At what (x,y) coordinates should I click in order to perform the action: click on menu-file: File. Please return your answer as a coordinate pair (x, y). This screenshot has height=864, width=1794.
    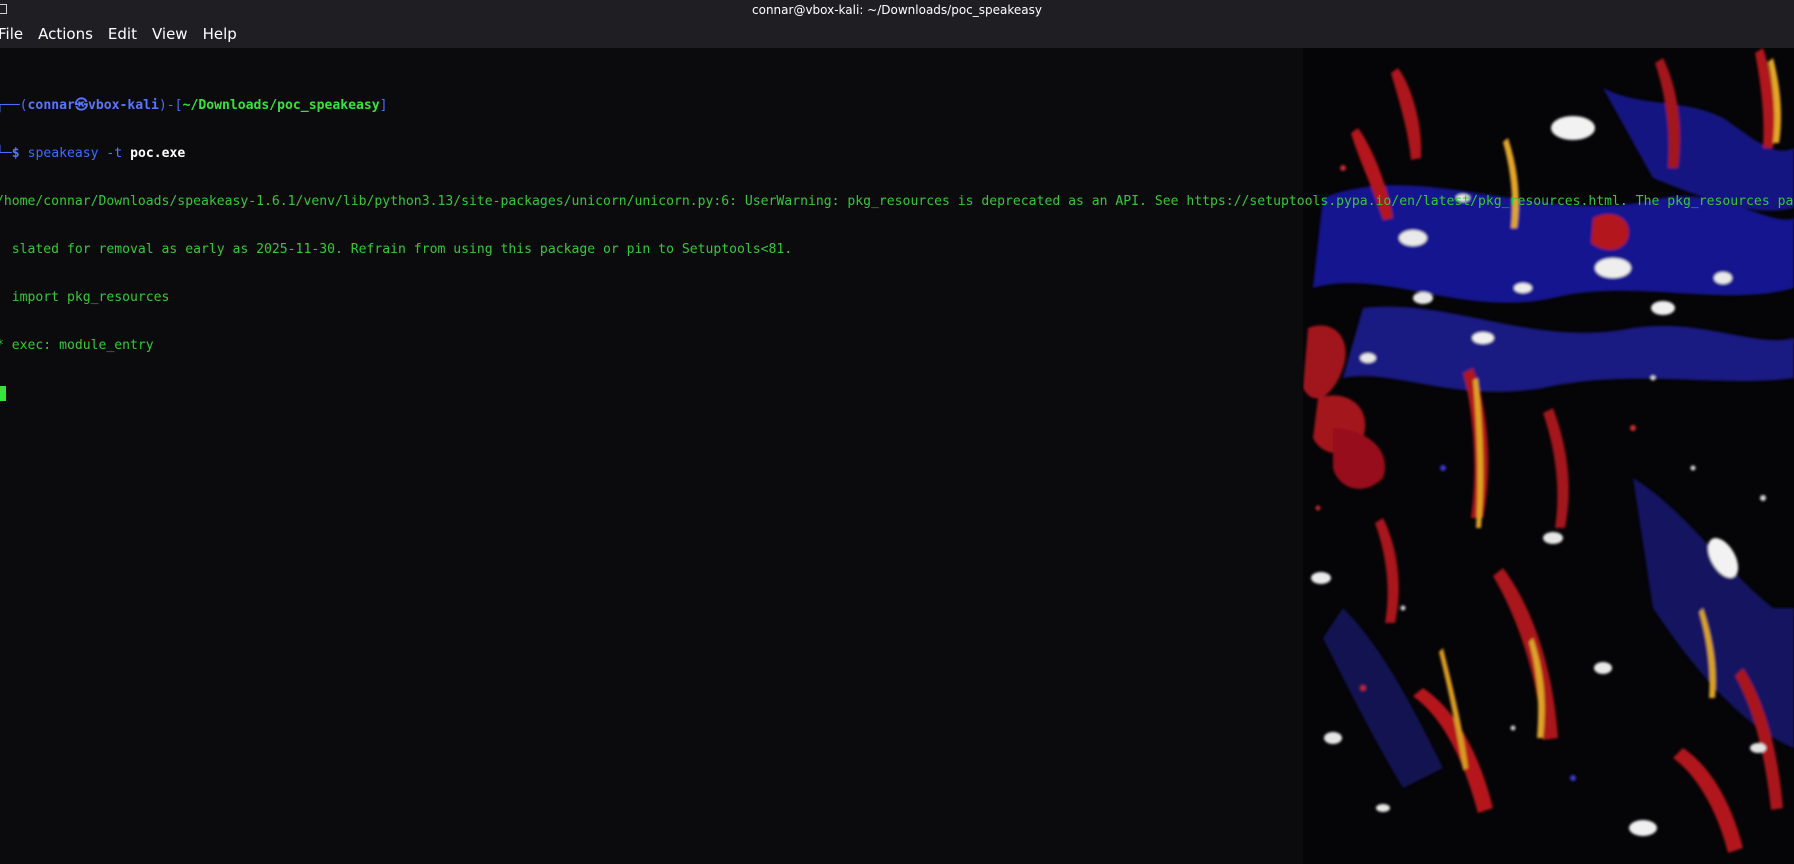
    Looking at the image, I should click on (15, 34).